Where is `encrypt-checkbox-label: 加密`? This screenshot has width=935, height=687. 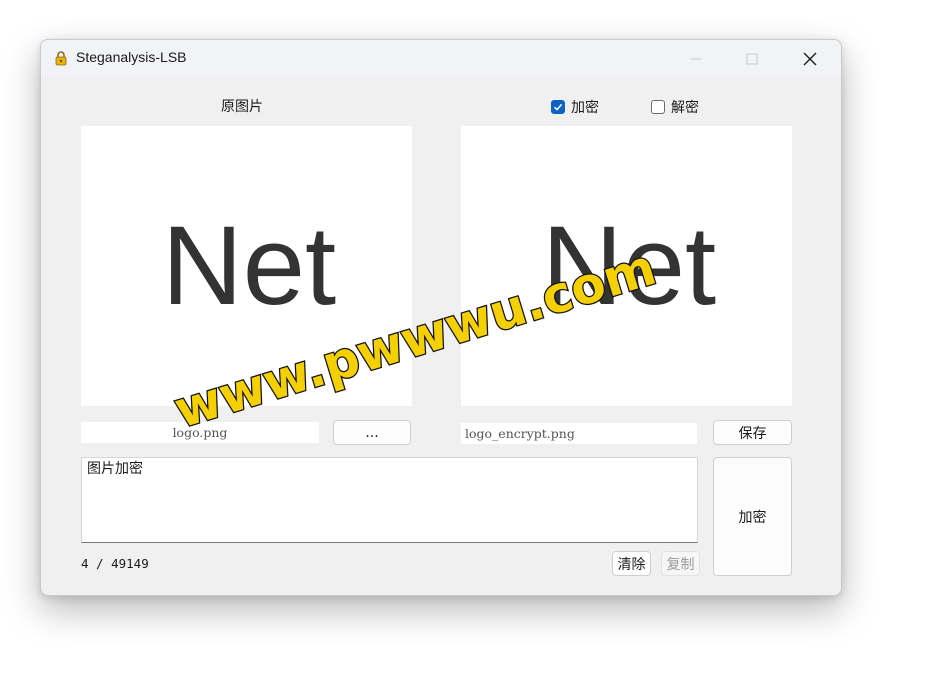
encrypt-checkbox-label: 加密 is located at coordinates (585, 108).